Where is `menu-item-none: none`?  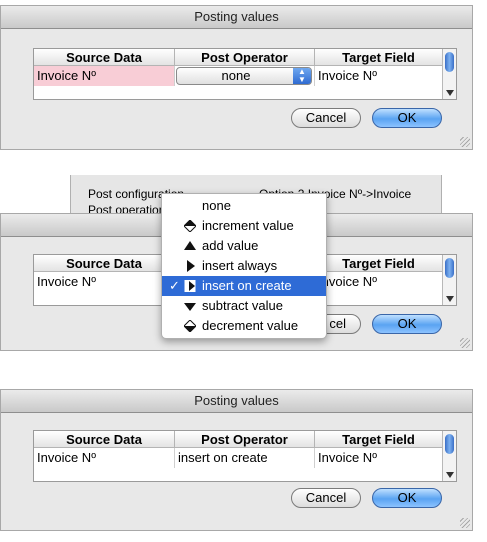
menu-item-none: none is located at coordinates (244, 206).